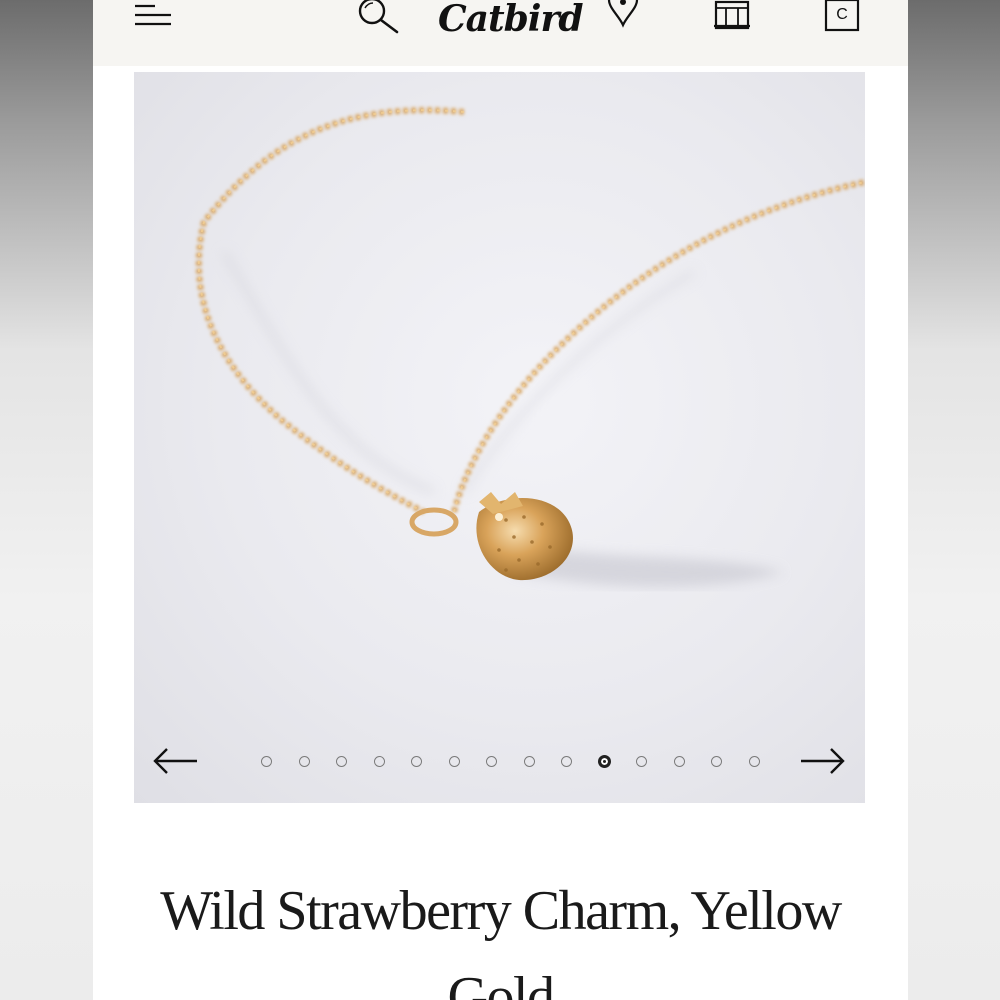 This screenshot has width=1000, height=1000. I want to click on menu-icon, so click(153, 15).